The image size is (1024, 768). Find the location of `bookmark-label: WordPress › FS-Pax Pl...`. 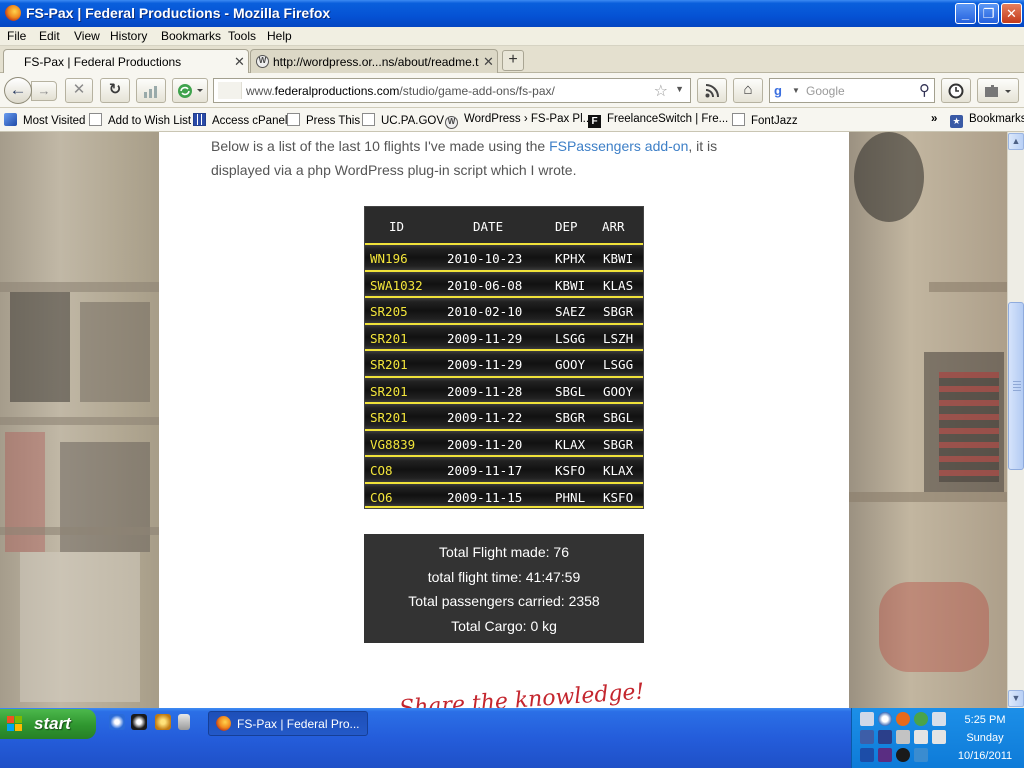

bookmark-label: WordPress › FS-Pax Pl... is located at coordinates (528, 119).